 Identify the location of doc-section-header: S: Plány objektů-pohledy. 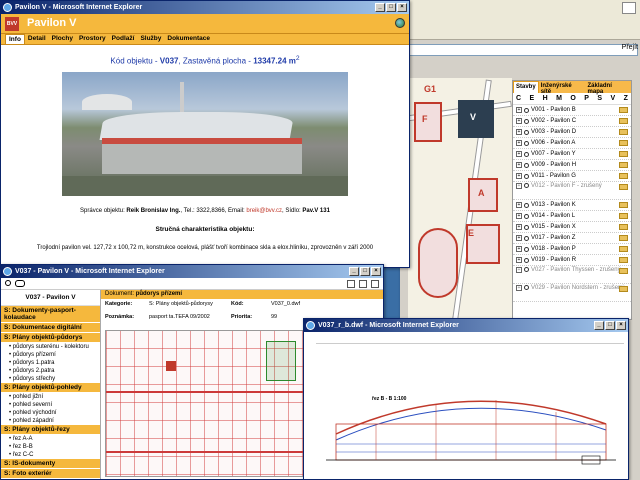
(50, 388).